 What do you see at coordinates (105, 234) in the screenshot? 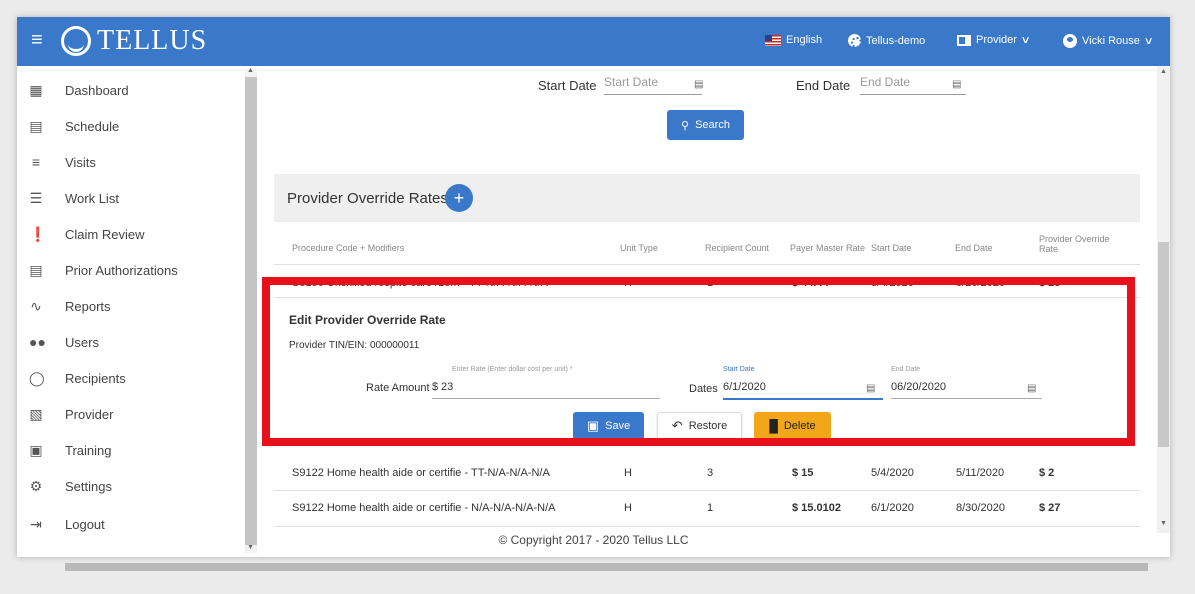
I see `sidebar-item-label: Claim Review` at bounding box center [105, 234].